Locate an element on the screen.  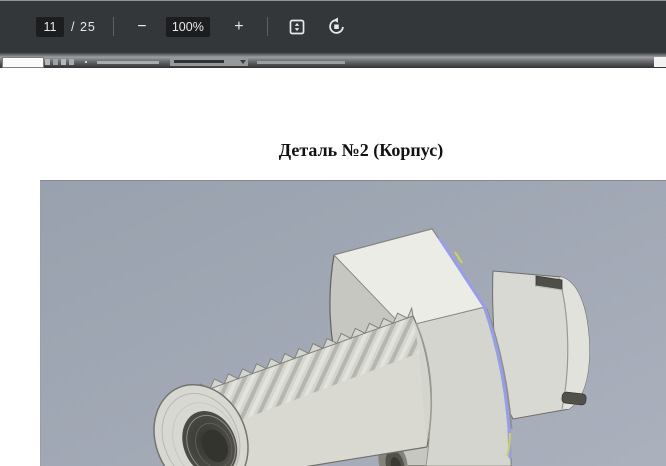
side-slot is located at coordinates (574, 398).